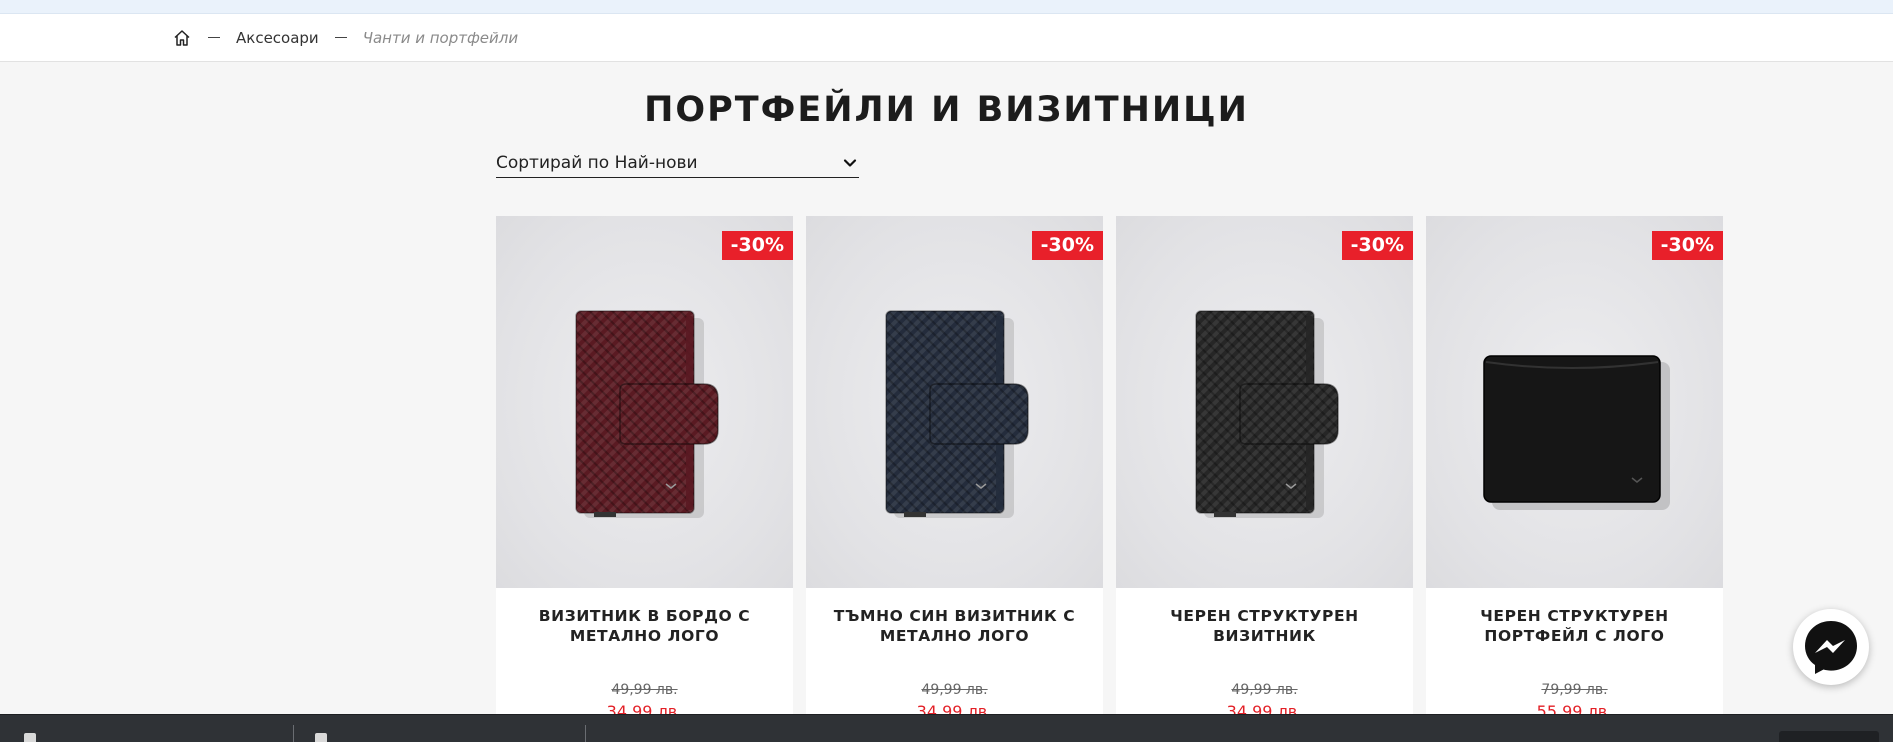 This screenshot has height=742, width=1893. What do you see at coordinates (1576, 432) in the screenshot?
I see `wallet-image` at bounding box center [1576, 432].